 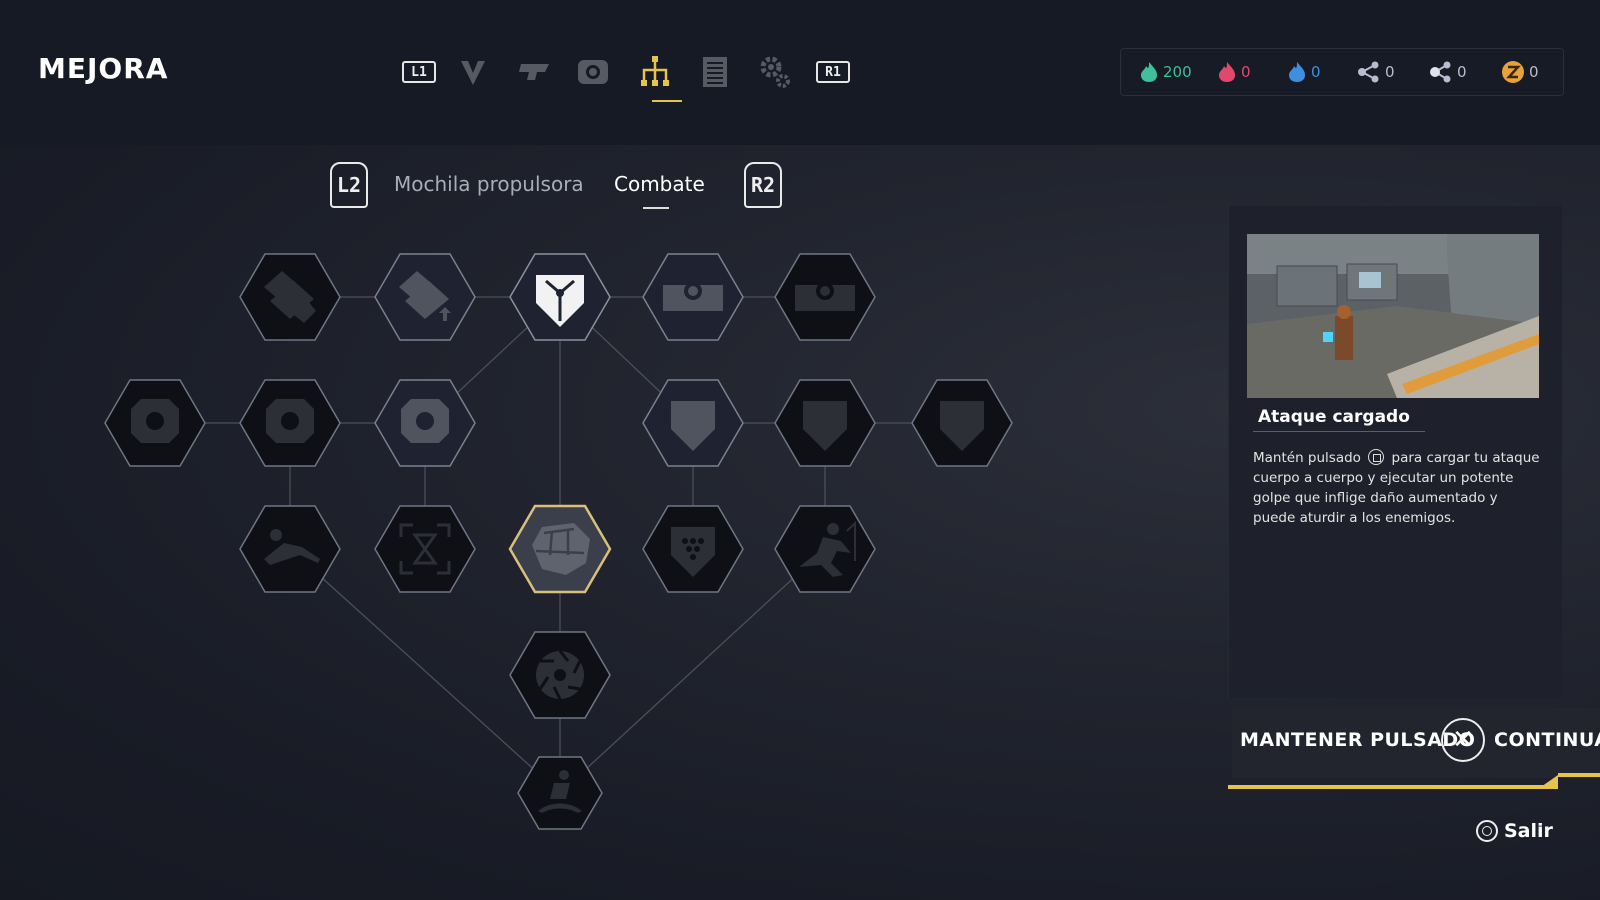 What do you see at coordinates (1246, 72) in the screenshot?
I see `currency-red-value: 0` at bounding box center [1246, 72].